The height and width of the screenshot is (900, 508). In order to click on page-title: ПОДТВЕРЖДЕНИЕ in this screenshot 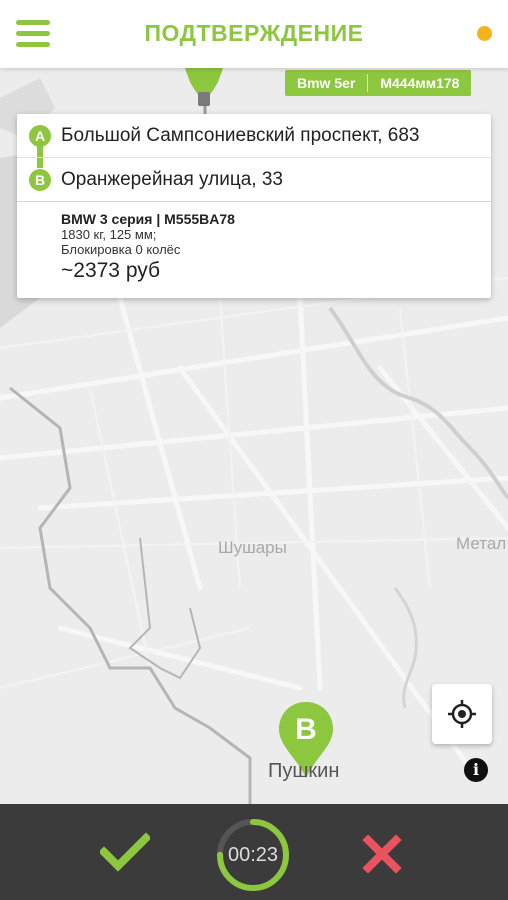, I will do `click(254, 33)`.